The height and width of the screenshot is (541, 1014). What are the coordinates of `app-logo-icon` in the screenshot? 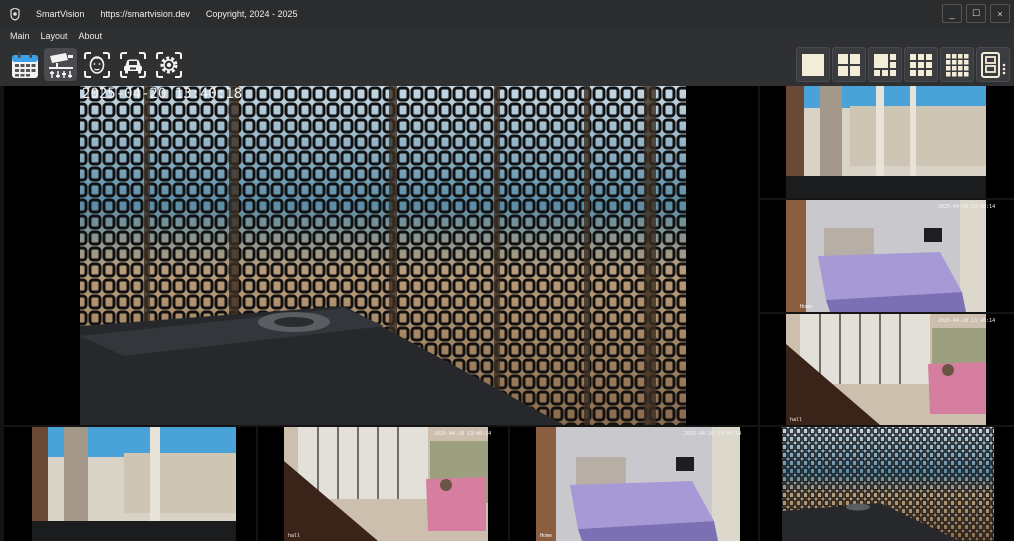 It's located at (15, 14).